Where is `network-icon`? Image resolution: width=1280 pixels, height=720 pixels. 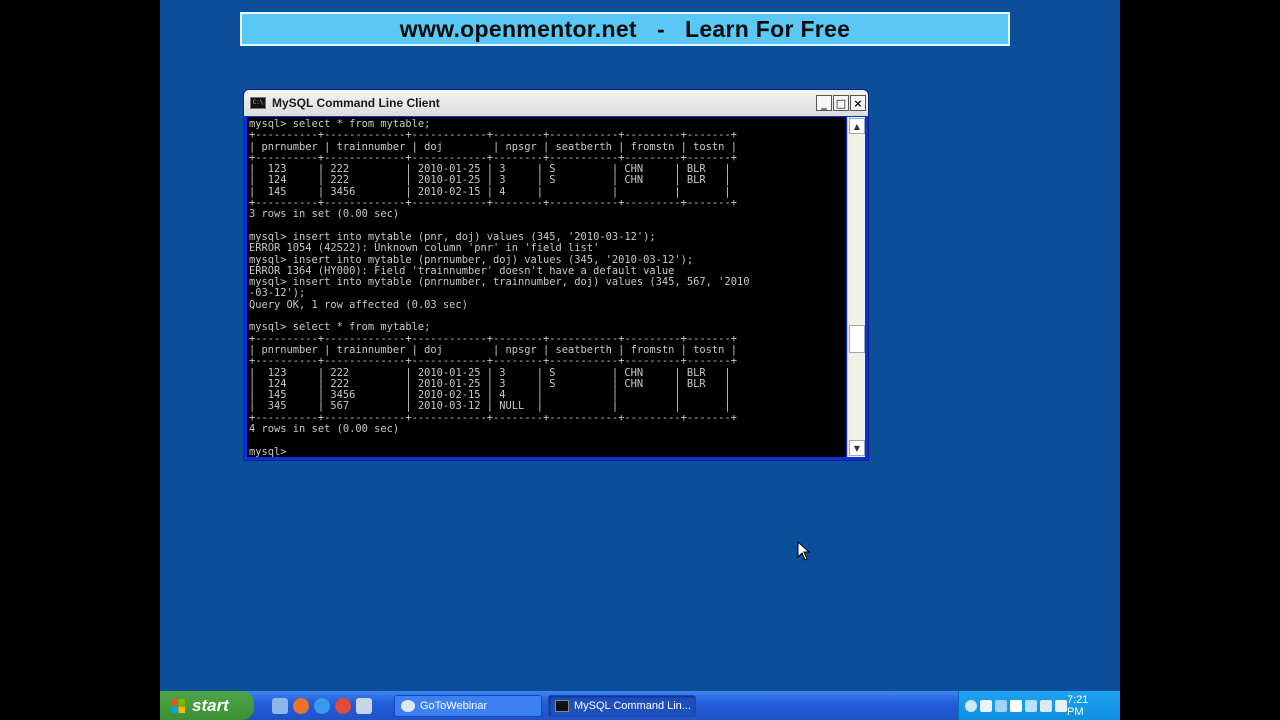 network-icon is located at coordinates (1001, 705).